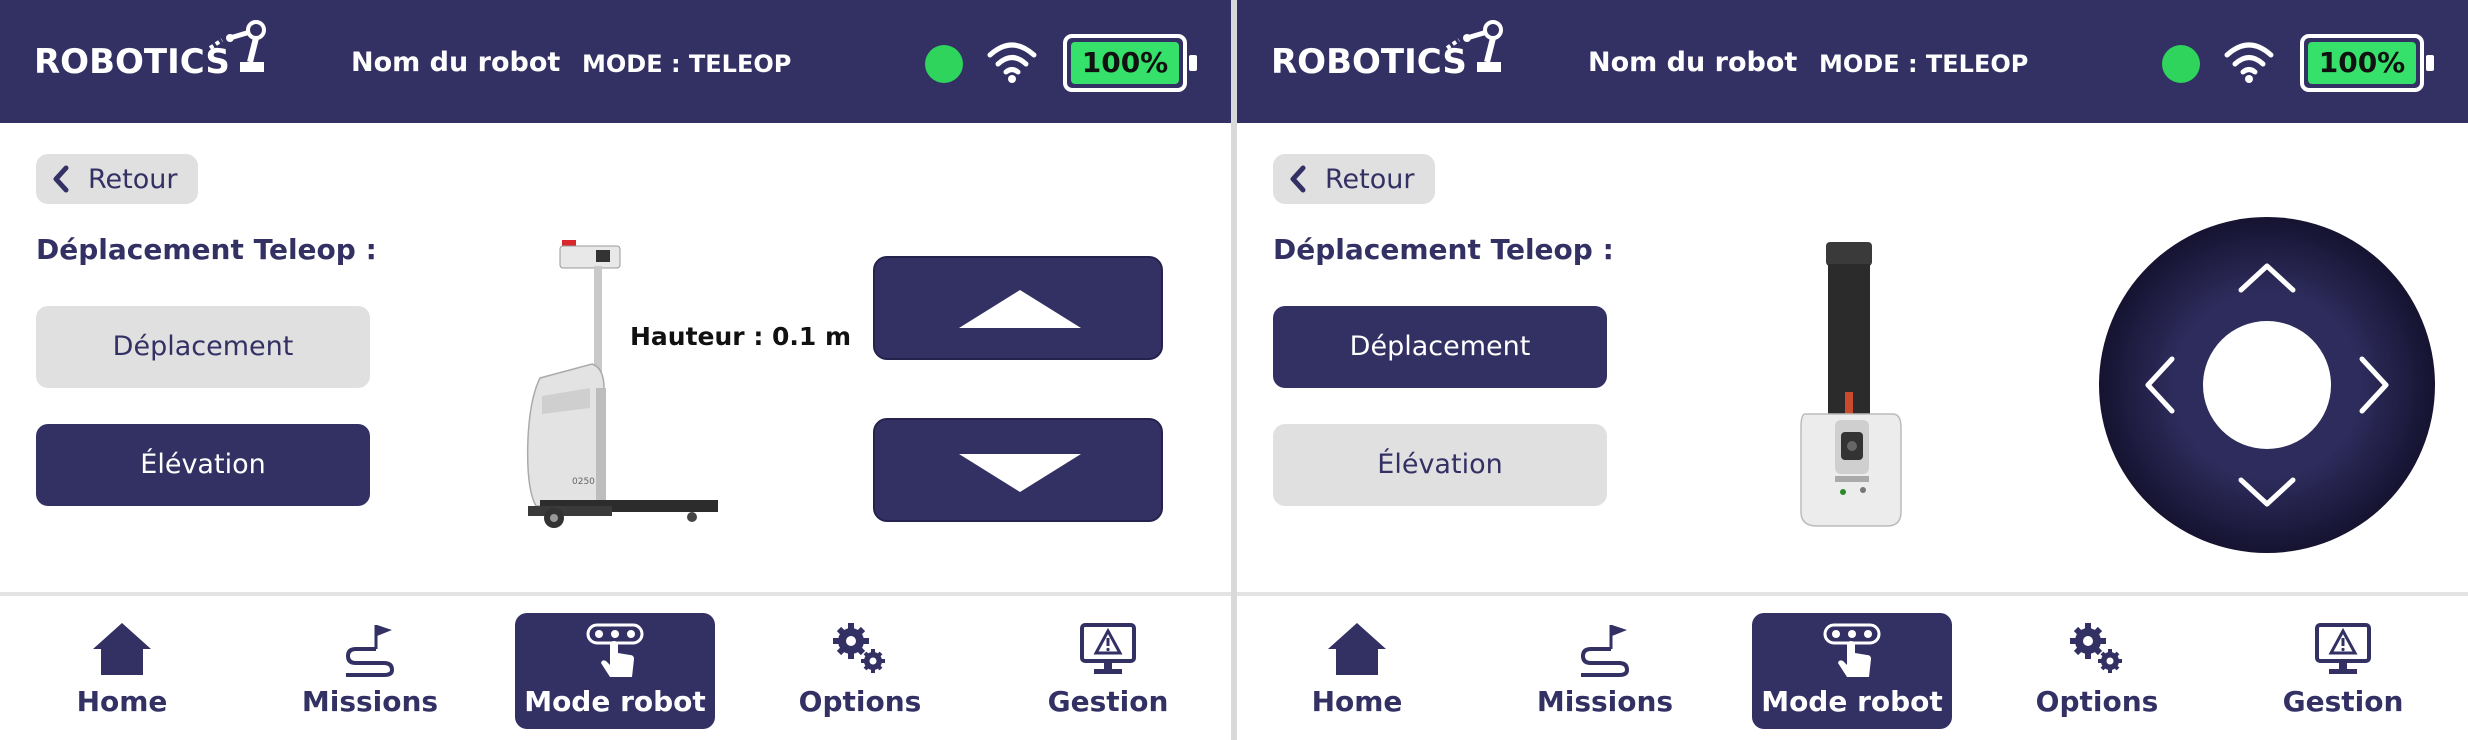 The image size is (2468, 740). What do you see at coordinates (1851, 384) in the screenshot?
I see `robot-front-view-image` at bounding box center [1851, 384].